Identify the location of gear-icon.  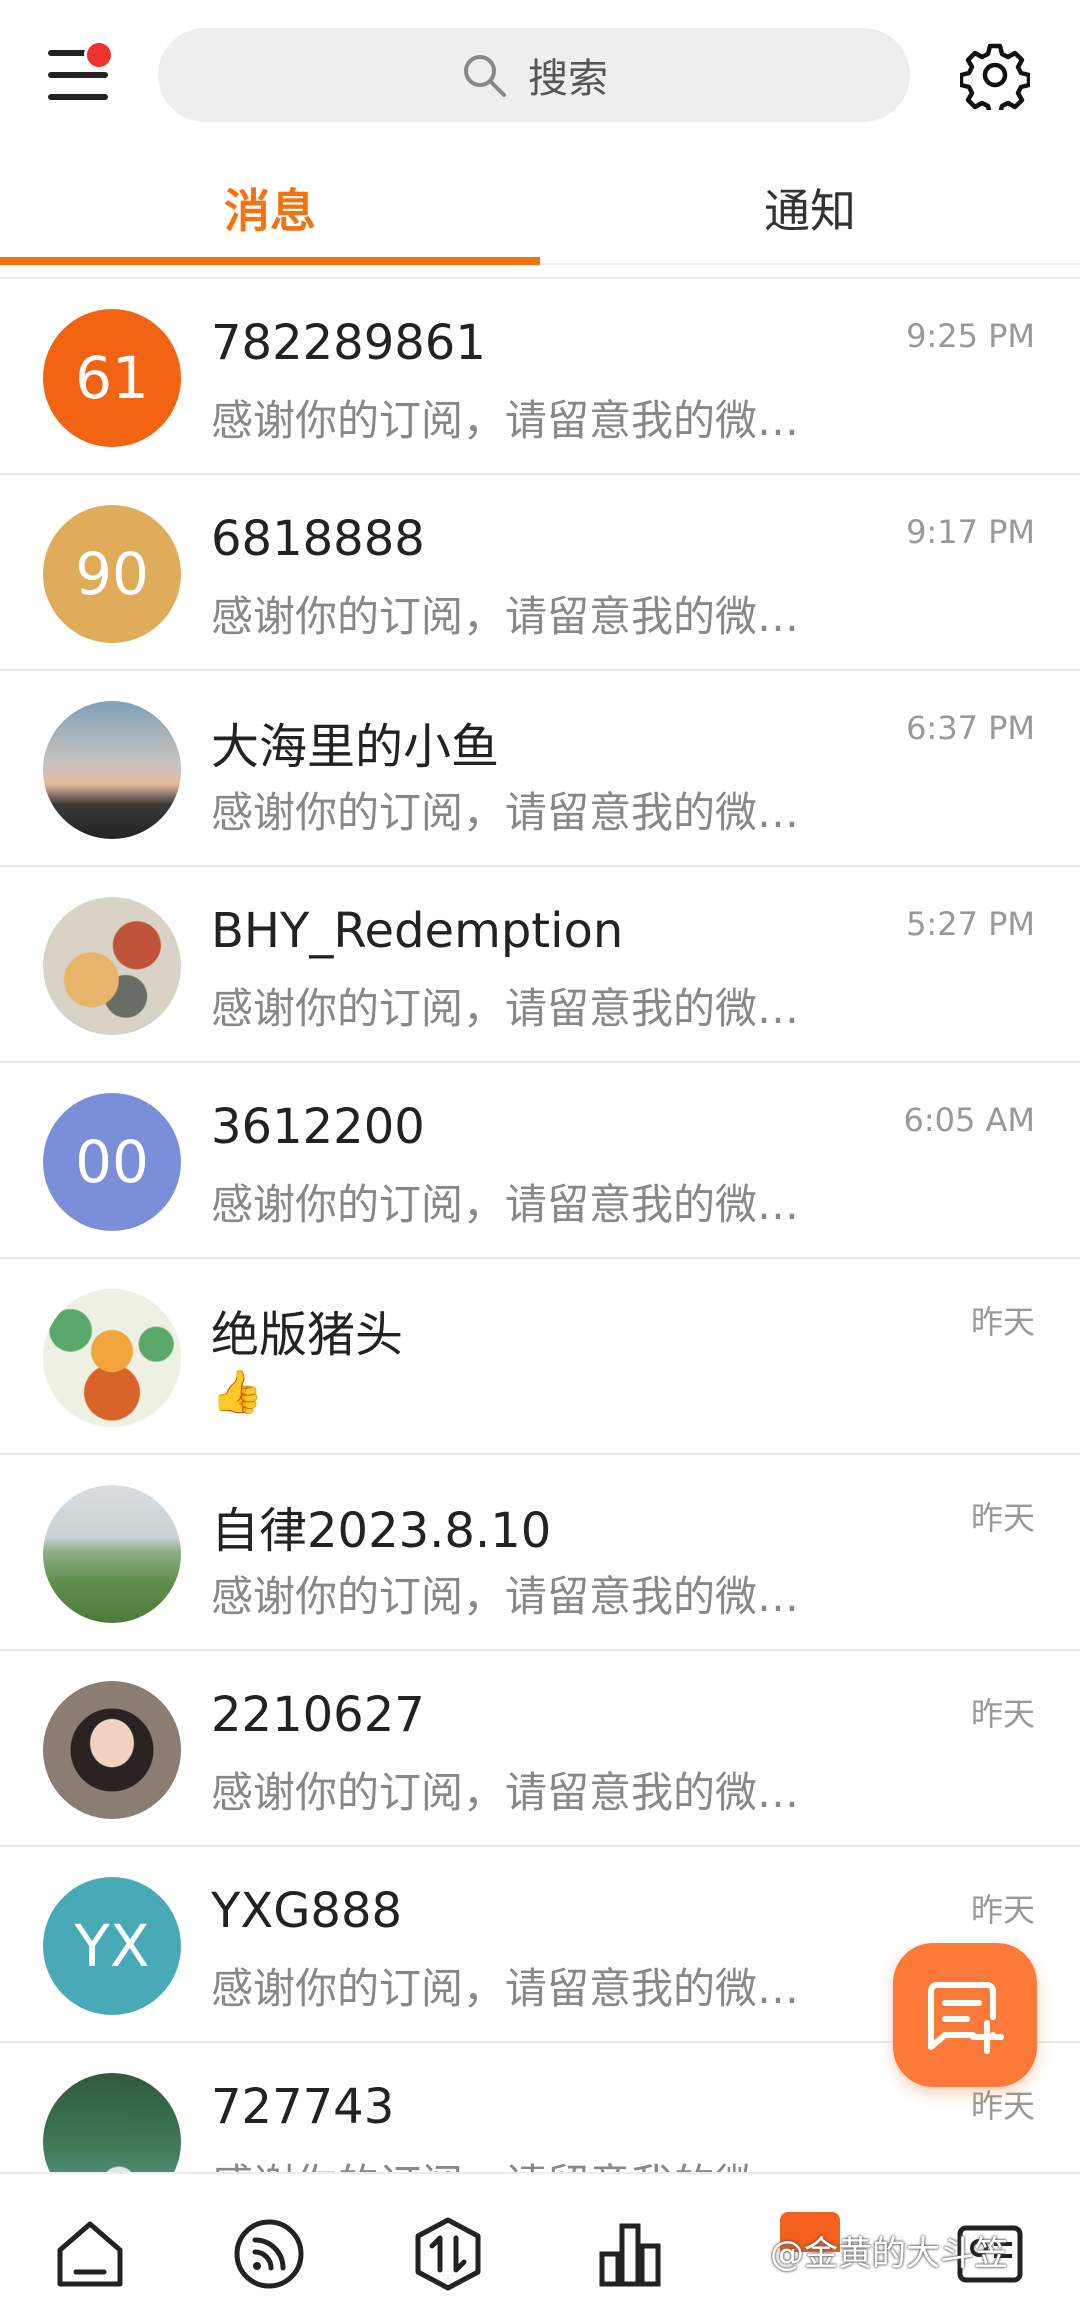
(995, 75).